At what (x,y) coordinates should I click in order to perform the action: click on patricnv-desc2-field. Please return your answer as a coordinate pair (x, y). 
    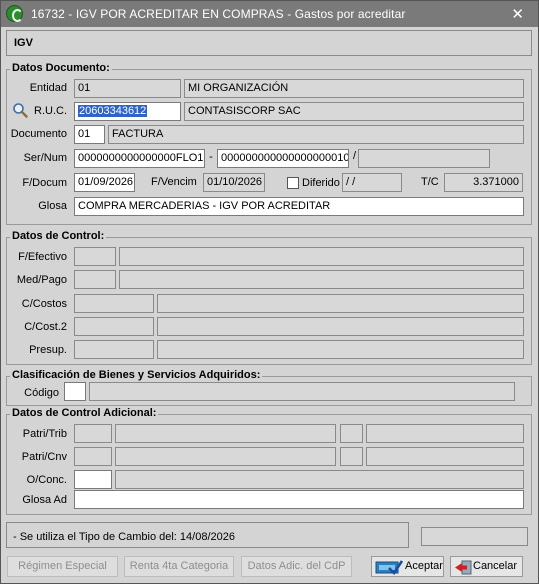
    Looking at the image, I should click on (445, 456).